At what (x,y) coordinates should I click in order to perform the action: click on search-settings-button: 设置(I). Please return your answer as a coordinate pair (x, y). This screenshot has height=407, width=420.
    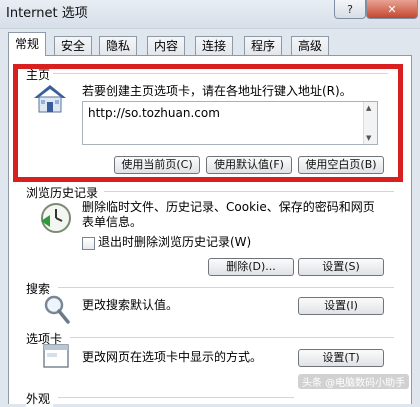
    Looking at the image, I should click on (341, 306).